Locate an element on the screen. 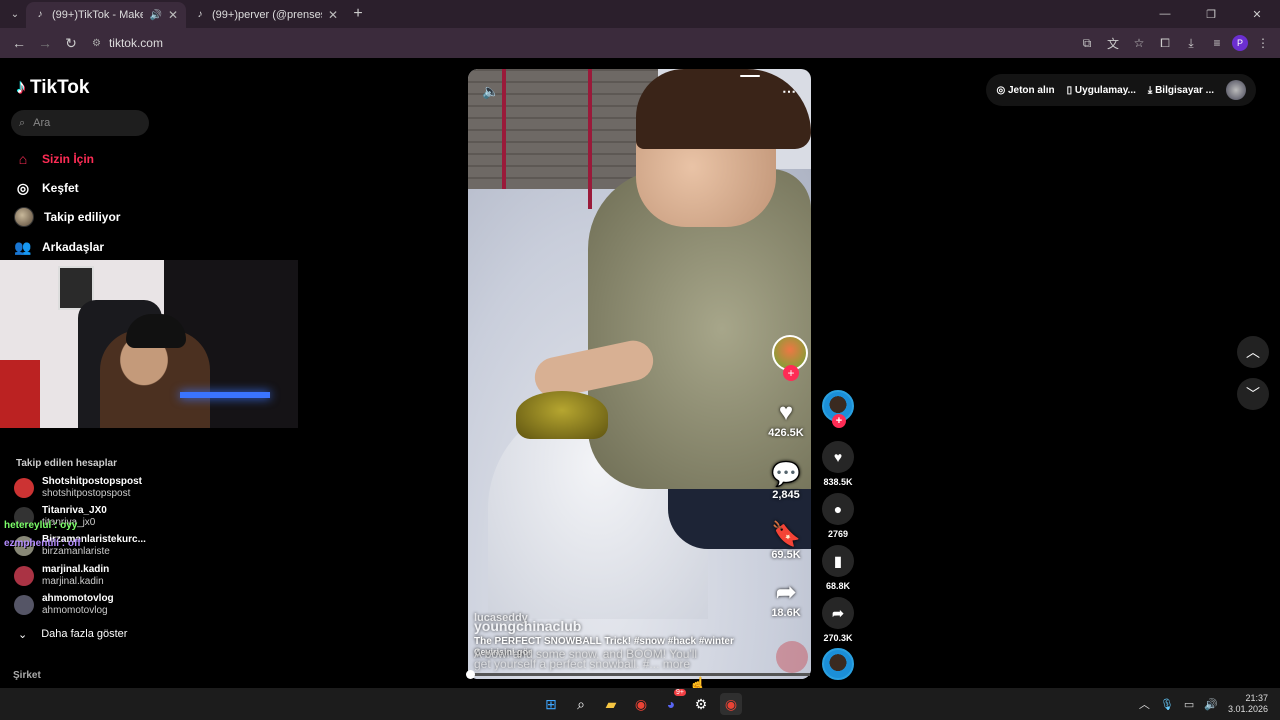 This screenshot has width=1280, height=720. sound-disc-icon is located at coordinates (838, 664).